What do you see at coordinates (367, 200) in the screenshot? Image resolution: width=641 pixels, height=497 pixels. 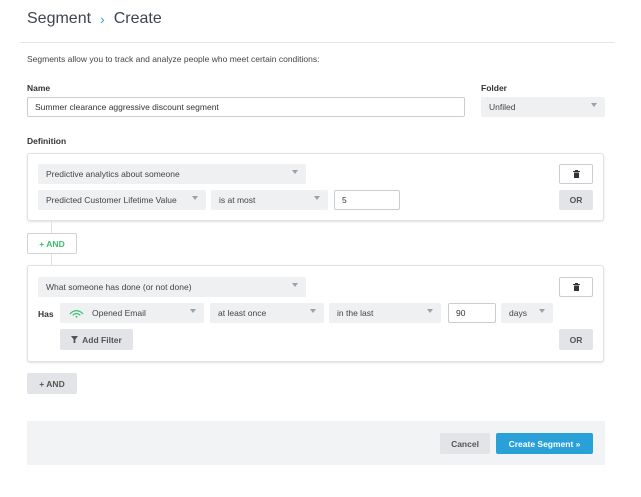 I see `value-input: 5` at bounding box center [367, 200].